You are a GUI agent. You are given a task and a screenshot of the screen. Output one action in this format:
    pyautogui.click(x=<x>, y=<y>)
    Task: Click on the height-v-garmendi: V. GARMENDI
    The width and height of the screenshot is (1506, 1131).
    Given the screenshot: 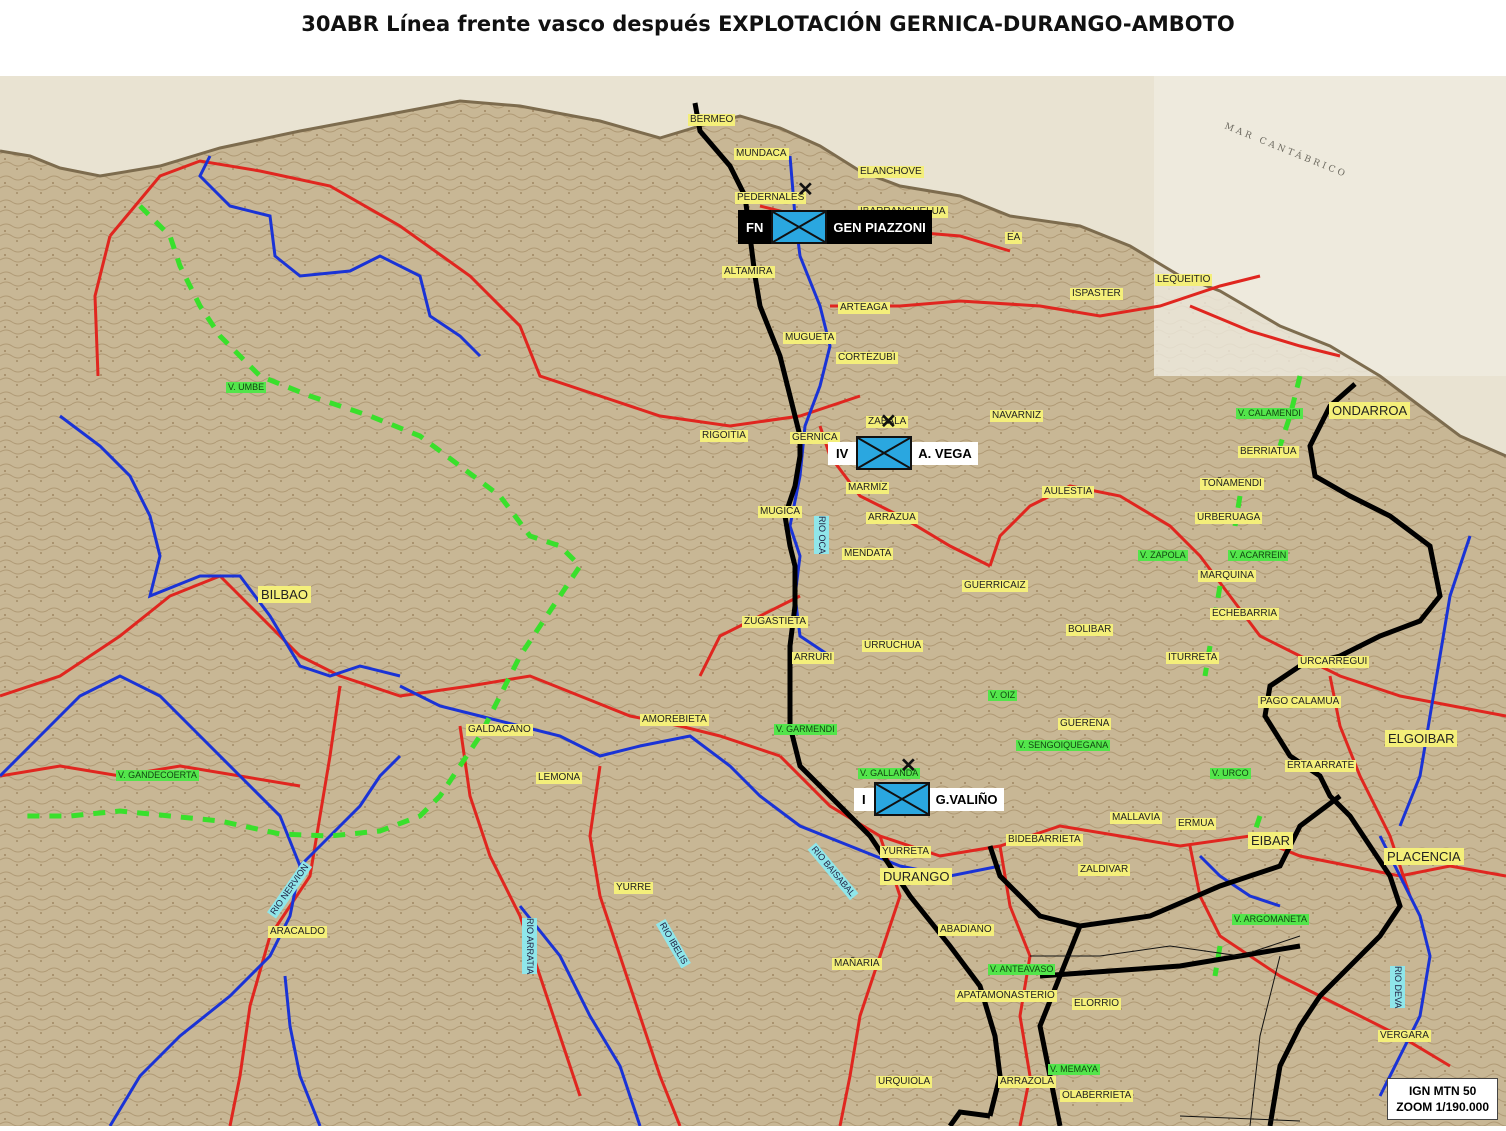 What is the action you would take?
    pyautogui.click(x=805, y=729)
    